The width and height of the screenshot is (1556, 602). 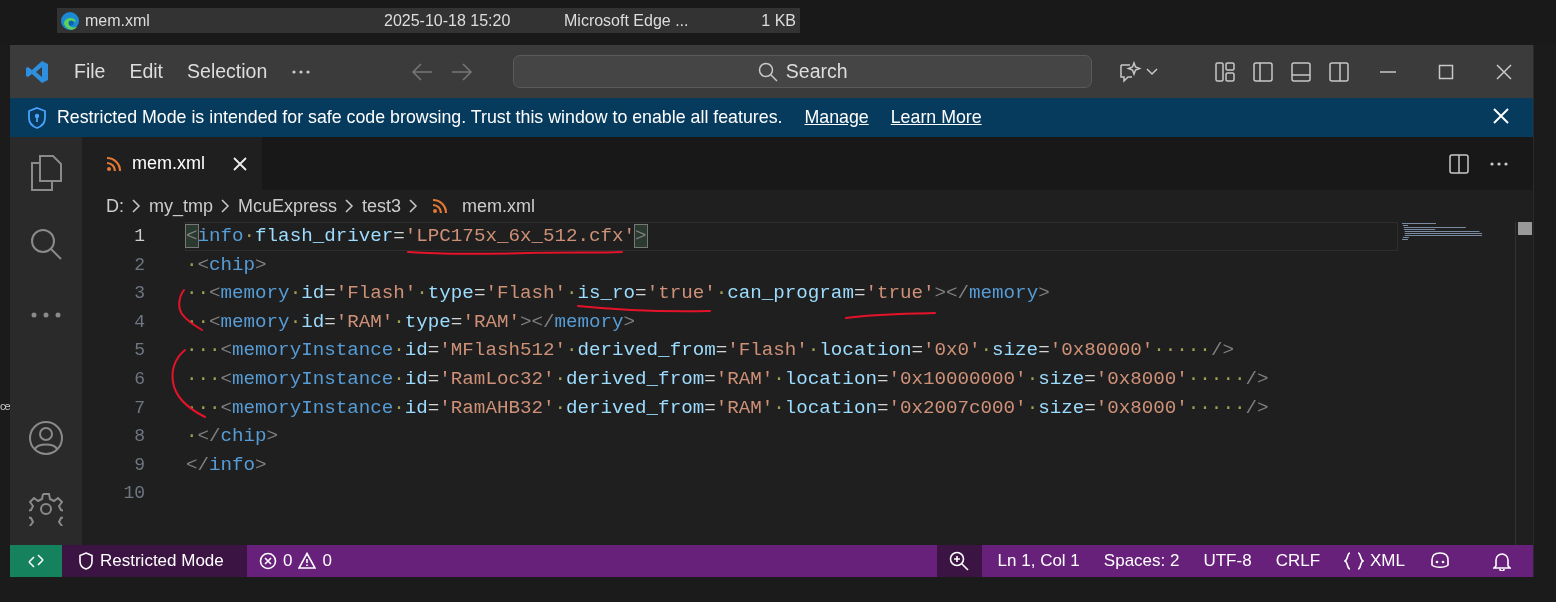 I want to click on zoom-in-icon, so click(x=959, y=561).